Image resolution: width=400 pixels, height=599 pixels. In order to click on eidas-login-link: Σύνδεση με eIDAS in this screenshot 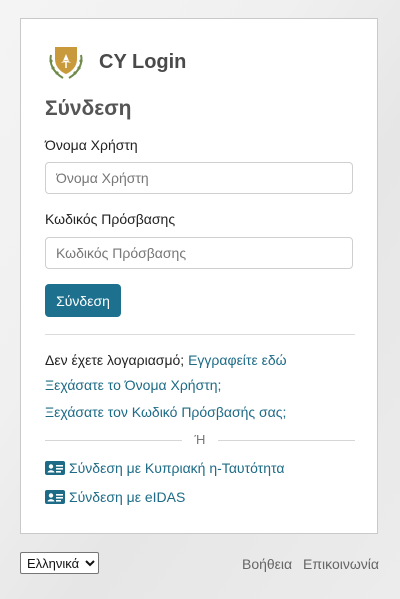, I will do `click(115, 497)`.